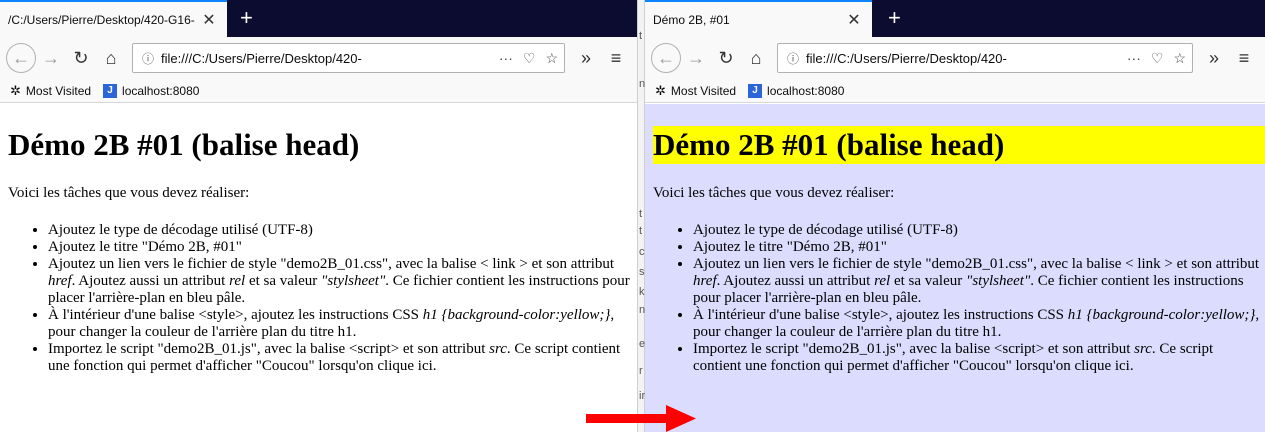 This screenshot has width=1265, height=432. I want to click on arrow-shape, so click(641, 418).